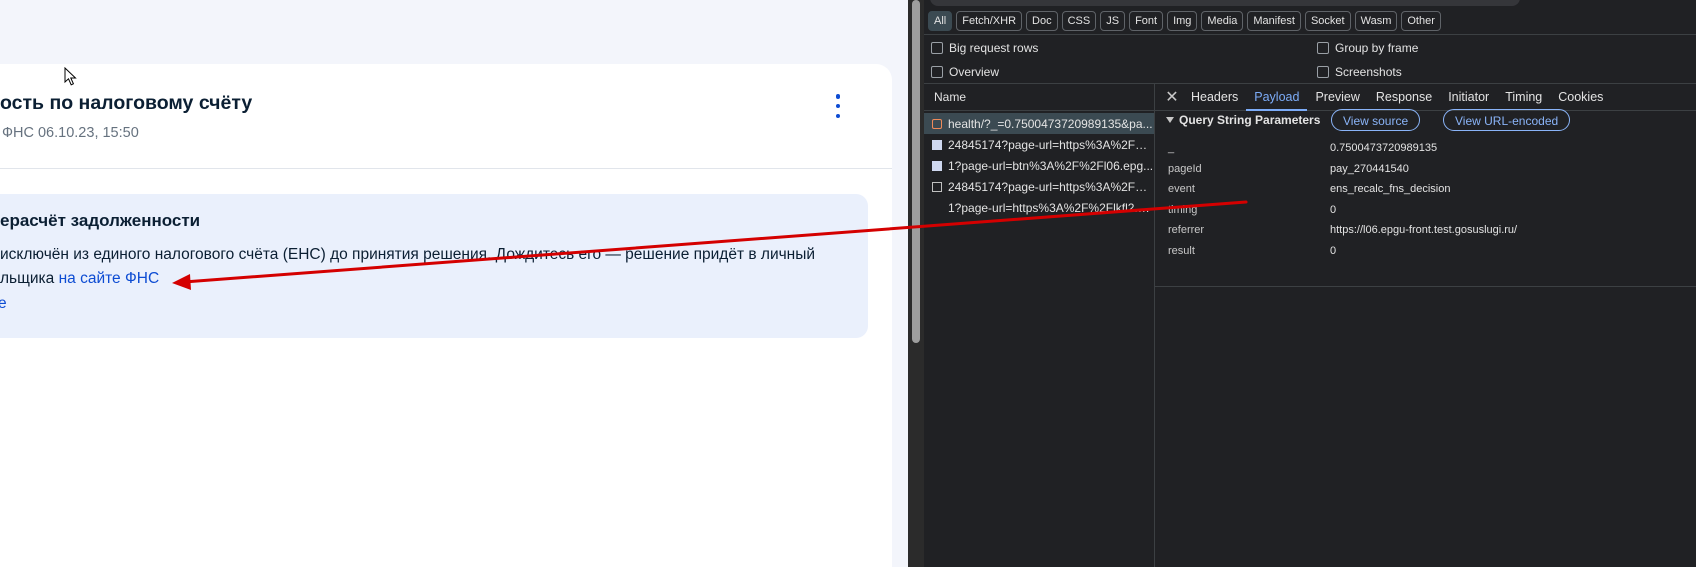 This screenshot has width=1696, height=567. Describe the element at coordinates (1146, 21) in the screenshot. I see `filter-chip-font: Font` at that location.